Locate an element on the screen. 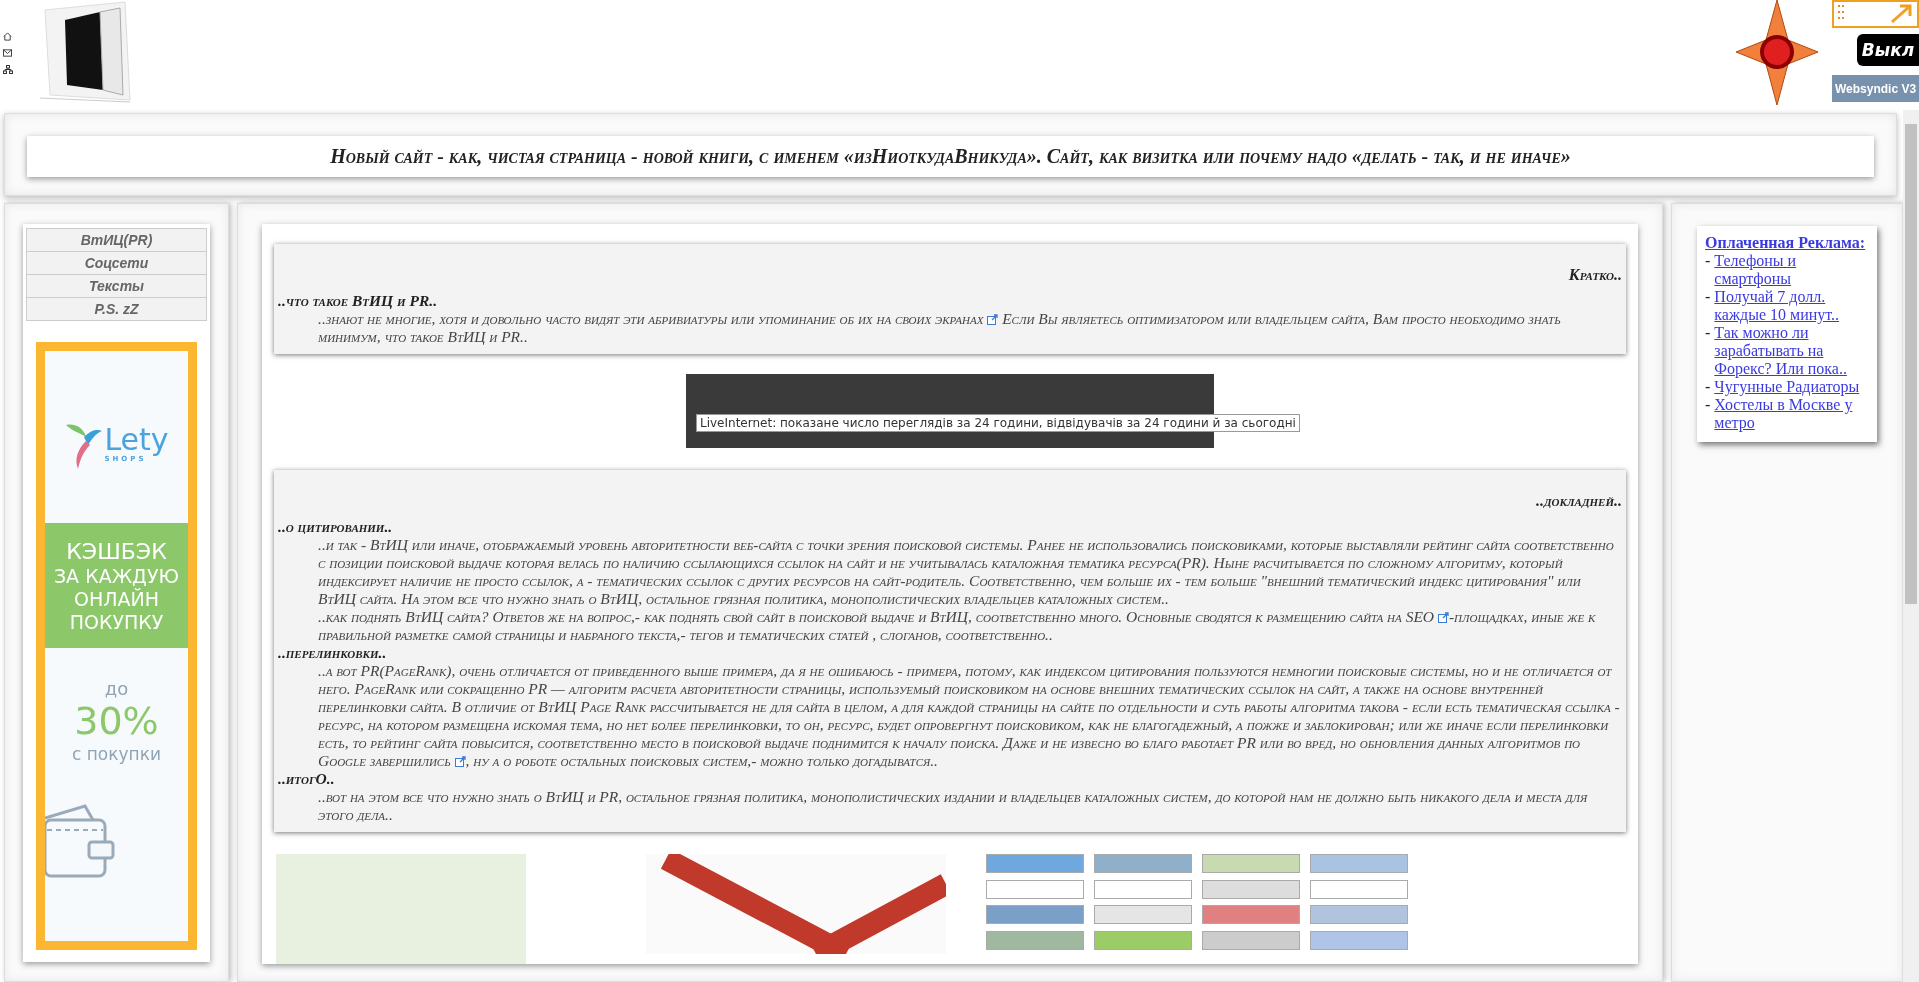  sidebar-menu-item: Тексты is located at coordinates (116, 286).